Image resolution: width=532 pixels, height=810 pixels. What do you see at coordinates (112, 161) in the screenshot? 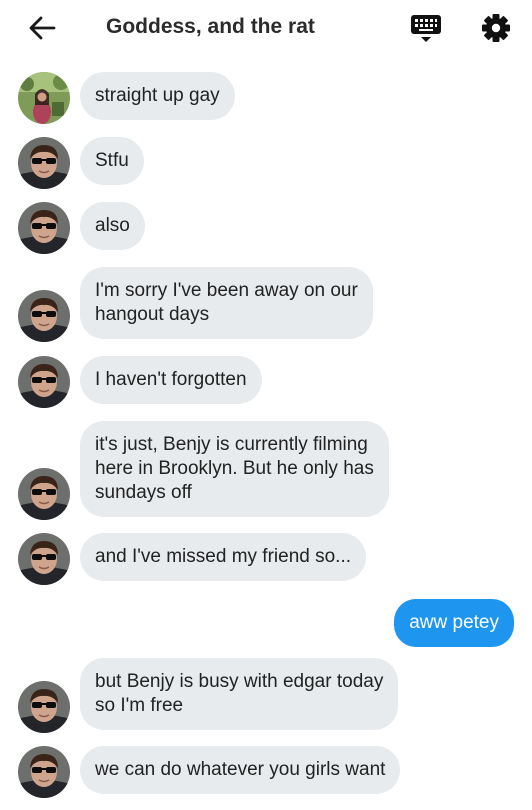
I see `message-bubble-incoming: Stfu` at bounding box center [112, 161].